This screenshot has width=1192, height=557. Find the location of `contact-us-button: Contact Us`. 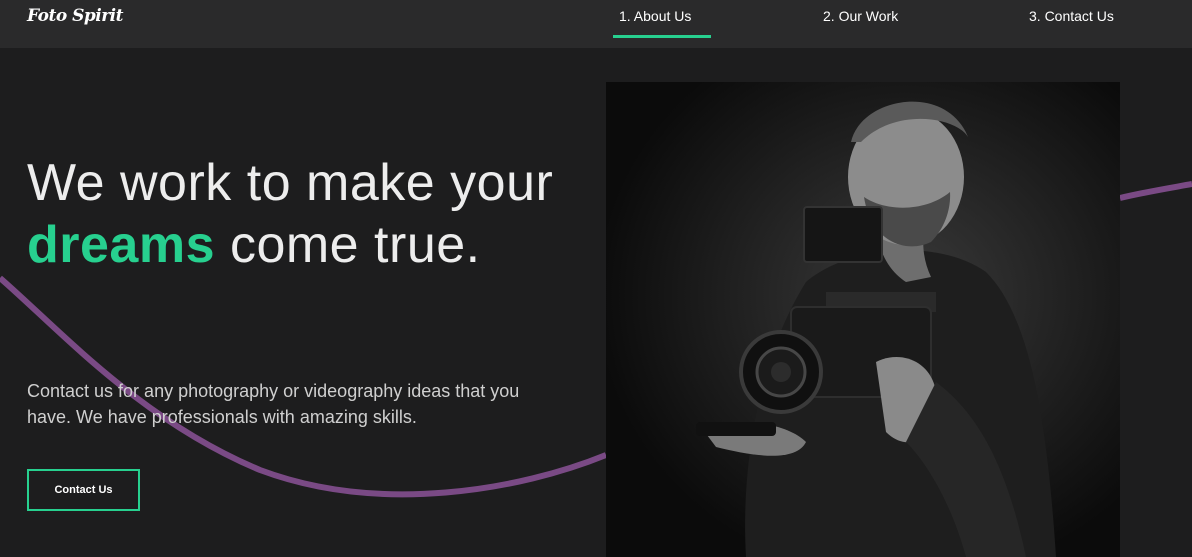

contact-us-button: Contact Us is located at coordinates (83, 490).